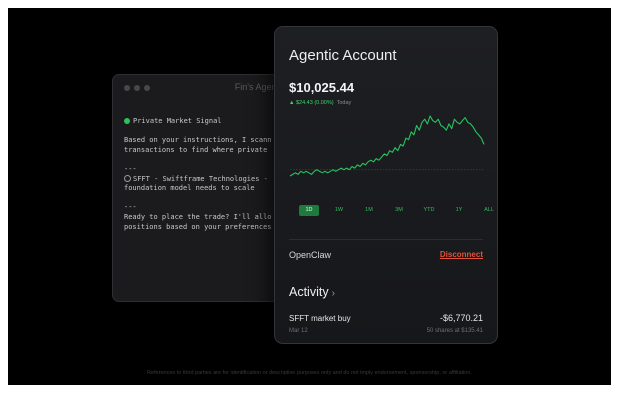  What do you see at coordinates (198, 226) in the screenshot?
I see `terminal-line-text: positions based on your preferences` at bounding box center [198, 226].